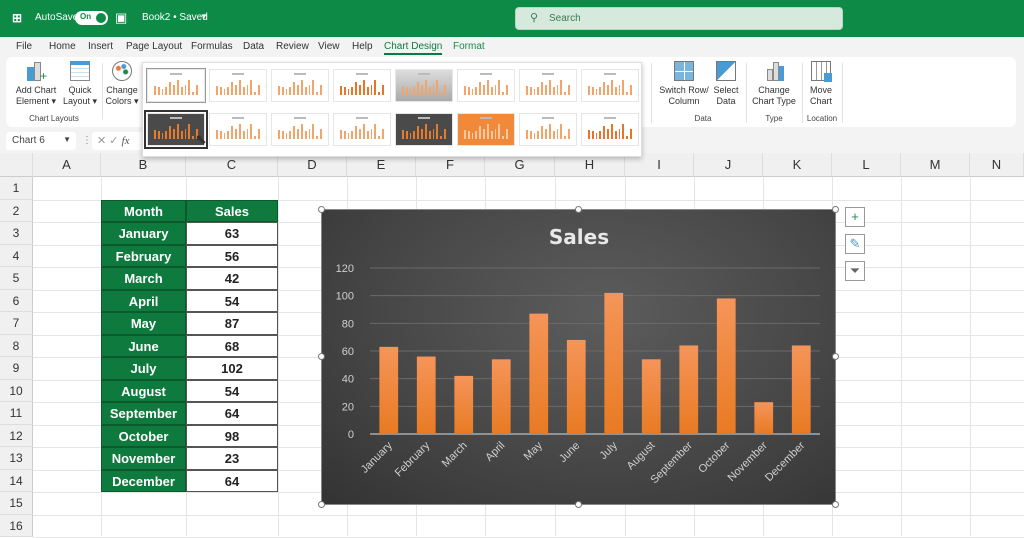 This screenshot has width=1024, height=538. Describe the element at coordinates (143, 323) in the screenshot. I see `month-cell: May` at that location.